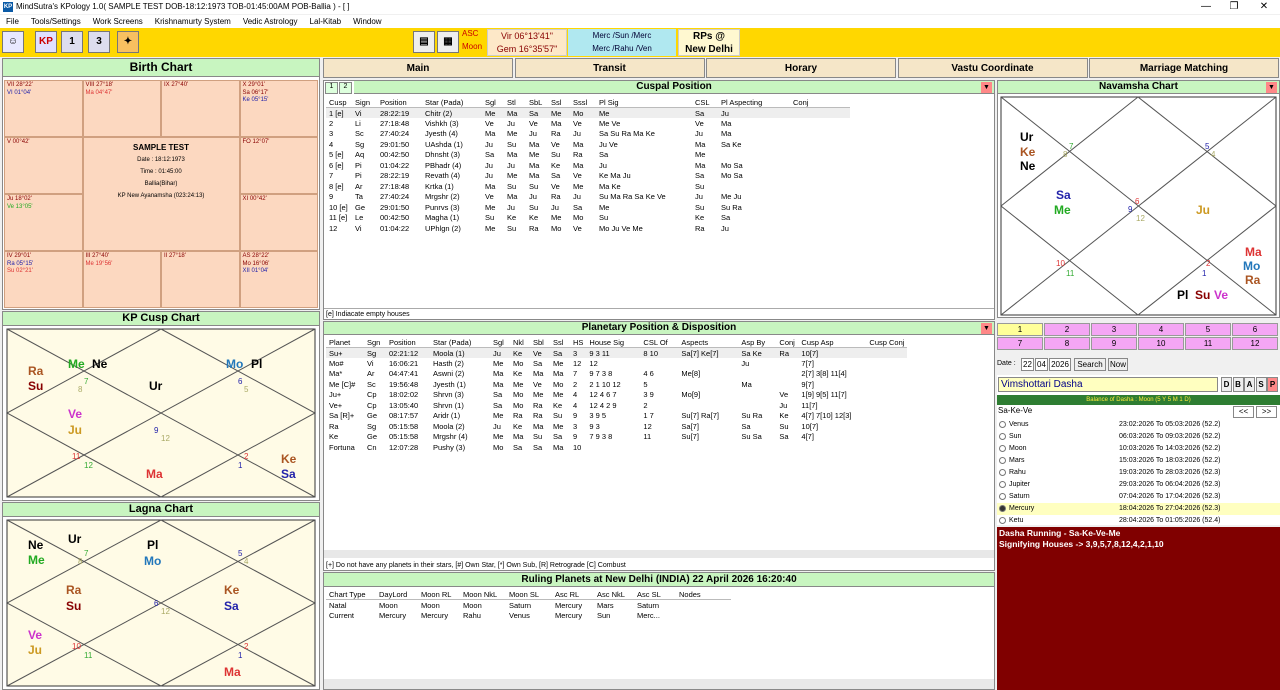  I want to click on table-row: 5 [e] Aq 00:42:50 Dhnsht (3) Sa Ma Me Su Ra Sa Me, so click(588, 155).